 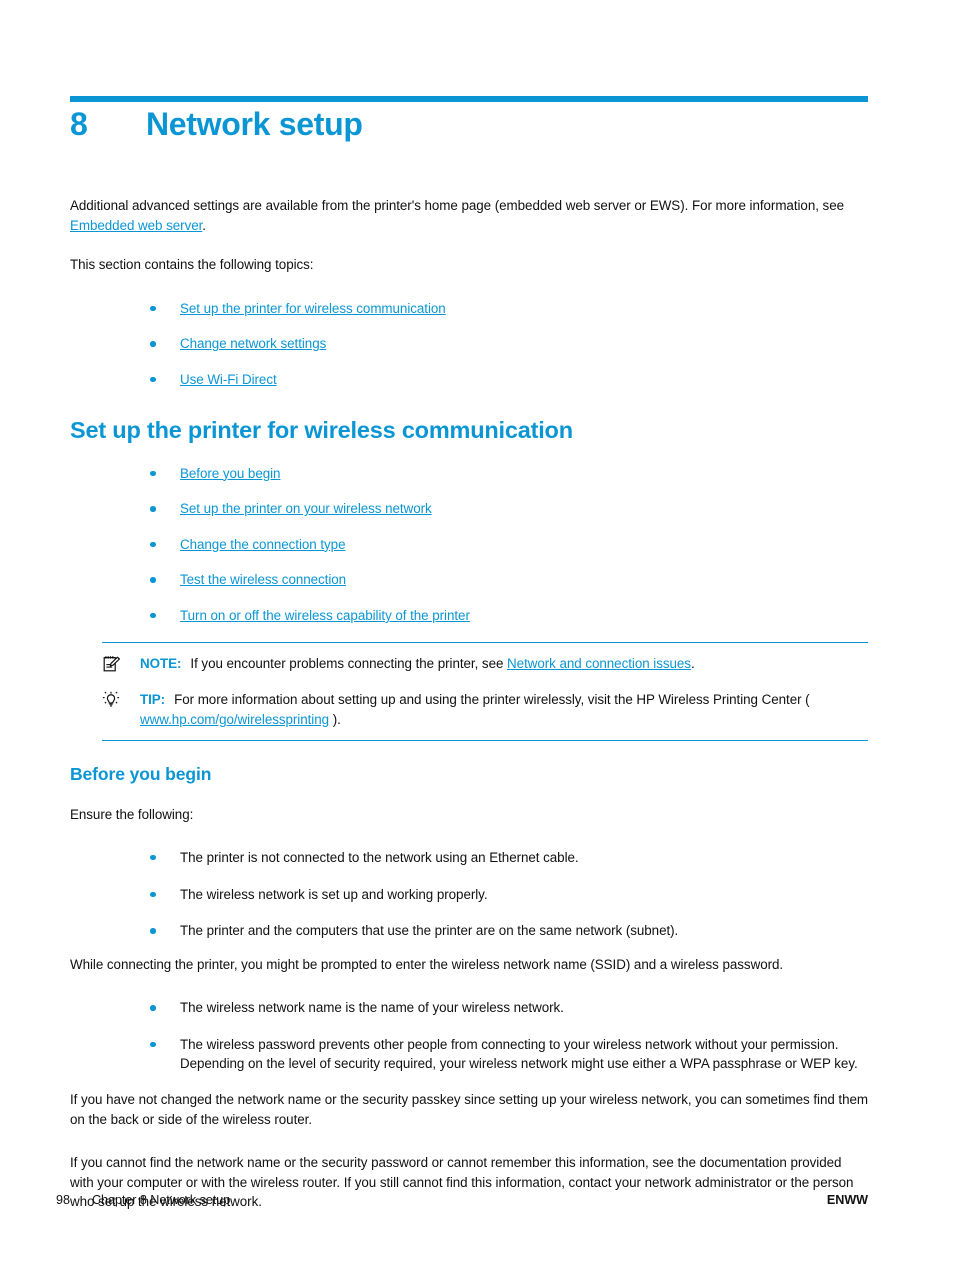 I want to click on intro-text-after: ., so click(x=204, y=225).